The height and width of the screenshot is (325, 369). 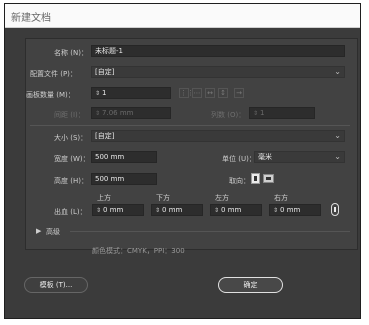 What do you see at coordinates (239, 93) in the screenshot?
I see `arrow-right-icon: →` at bounding box center [239, 93].